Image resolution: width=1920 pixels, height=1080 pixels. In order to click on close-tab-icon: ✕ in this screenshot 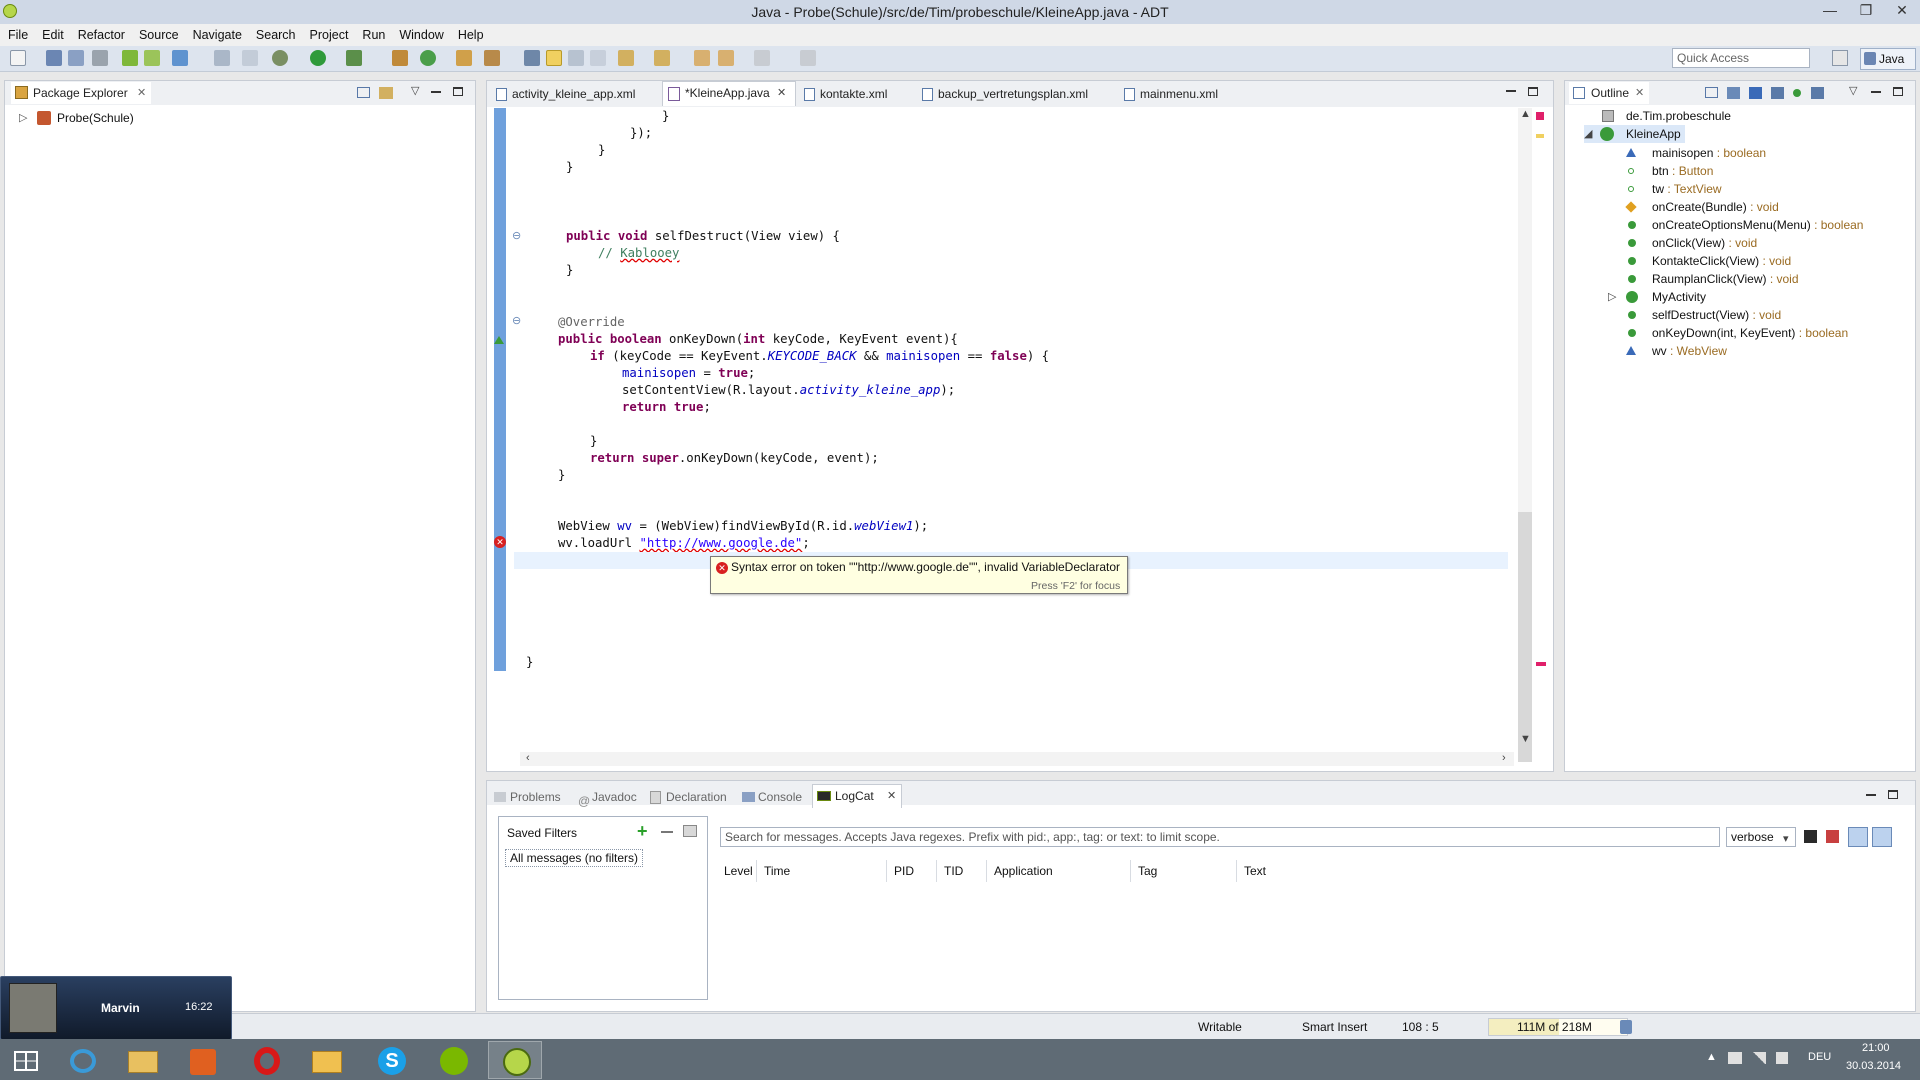, I will do `click(781, 93)`.